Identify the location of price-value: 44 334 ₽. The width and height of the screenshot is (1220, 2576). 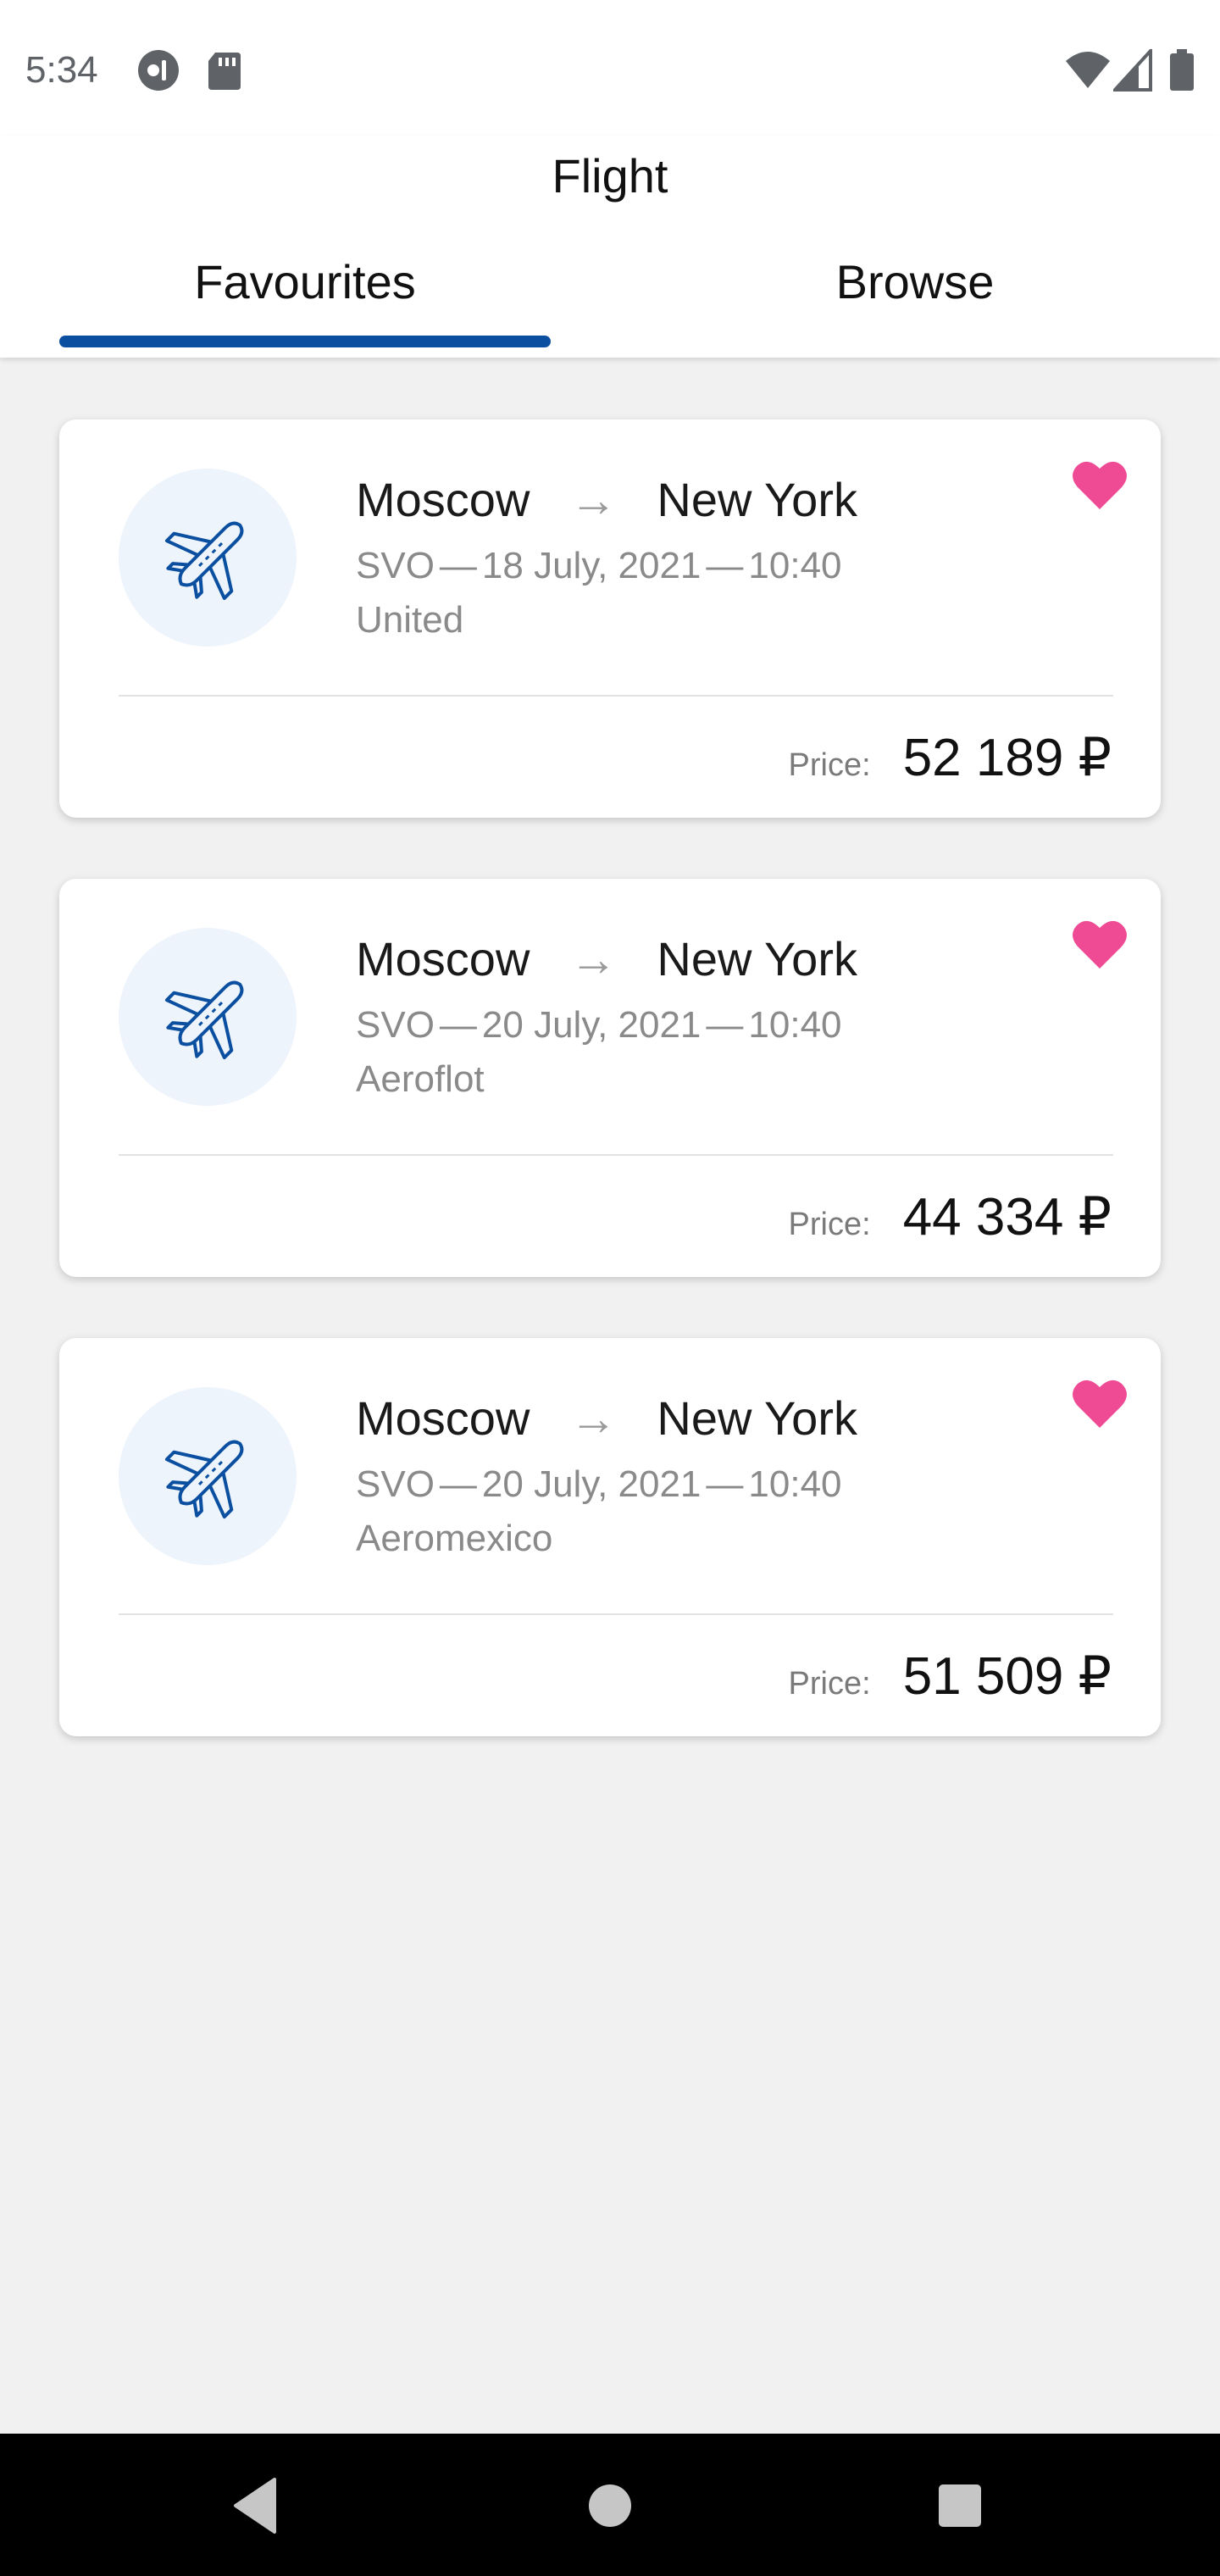
(1007, 1217).